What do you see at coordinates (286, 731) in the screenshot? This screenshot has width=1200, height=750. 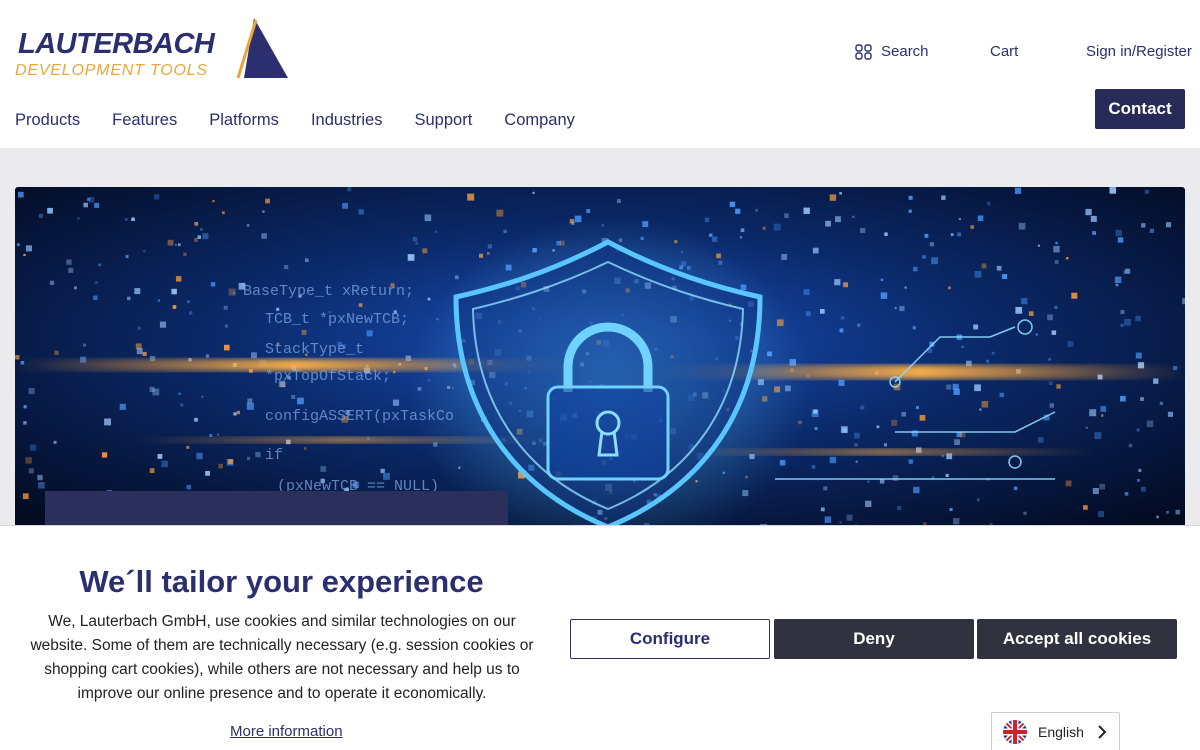 I see `more-information-link: More information` at bounding box center [286, 731].